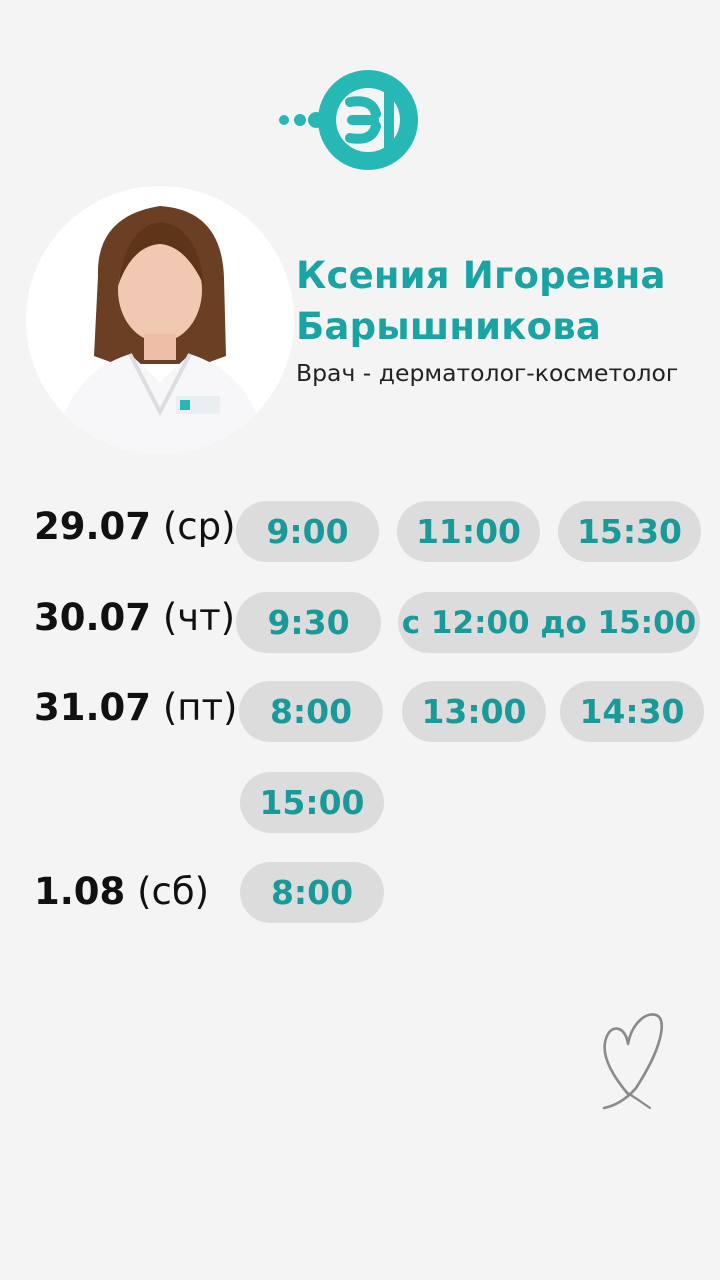  Describe the element at coordinates (632, 1061) in the screenshot. I see `heart-doodle-icon` at that location.